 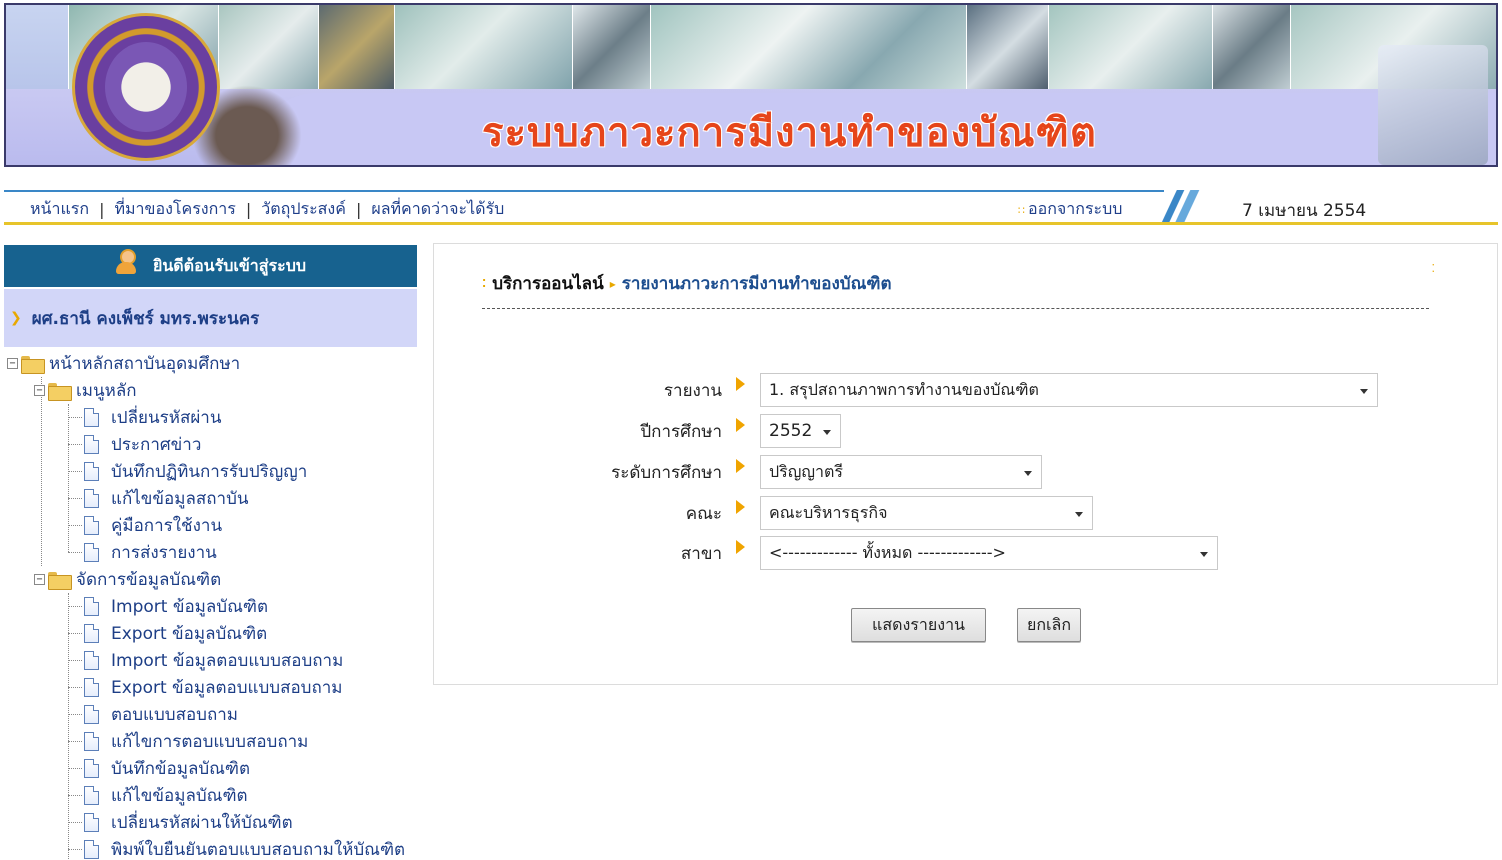 What do you see at coordinates (789, 132) in the screenshot?
I see `site-title: ระบบภาวะการมีงานทำของบัณฑิต` at bounding box center [789, 132].